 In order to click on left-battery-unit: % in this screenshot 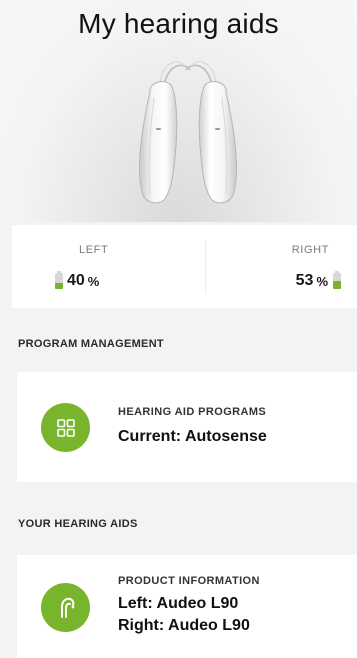, I will do `click(93, 281)`.